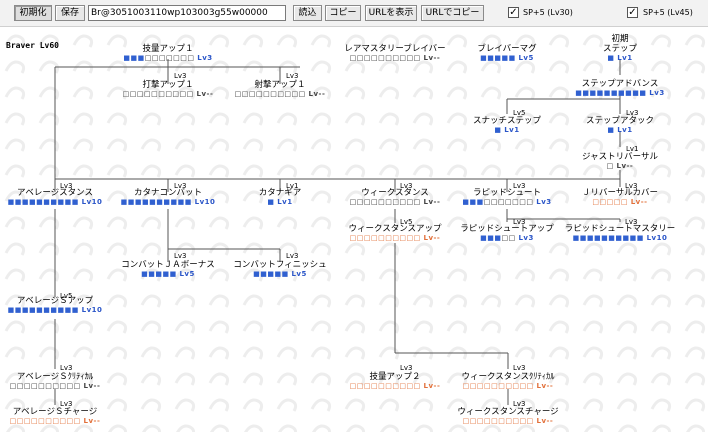 This screenshot has width=708, height=432. What do you see at coordinates (168, 85) in the screenshot?
I see `skill-name: 打撃アップ１` at bounding box center [168, 85].